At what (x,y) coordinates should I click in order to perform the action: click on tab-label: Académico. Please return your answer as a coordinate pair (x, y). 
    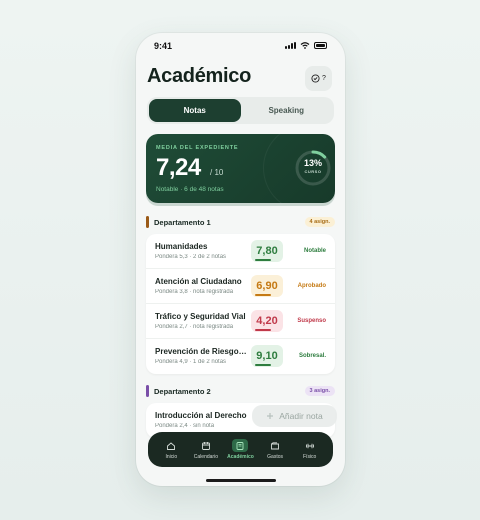
    Looking at the image, I should click on (240, 457).